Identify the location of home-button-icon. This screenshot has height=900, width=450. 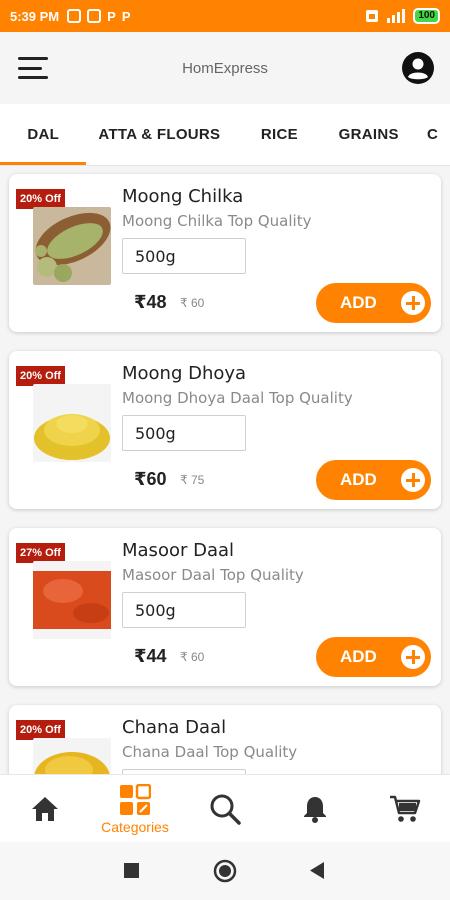
(225, 871).